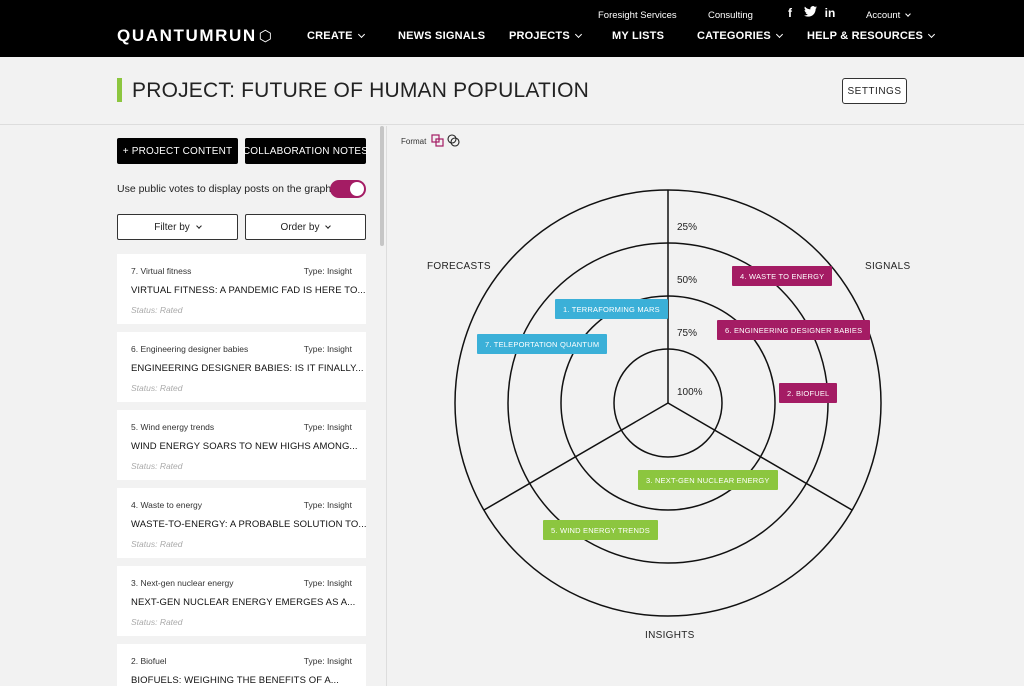  Describe the element at coordinates (708, 480) in the screenshot. I see `graph-tag-next-gen-nuclear-energy: 3. NEXT-GEN NUCLEAR ENERGY` at that location.